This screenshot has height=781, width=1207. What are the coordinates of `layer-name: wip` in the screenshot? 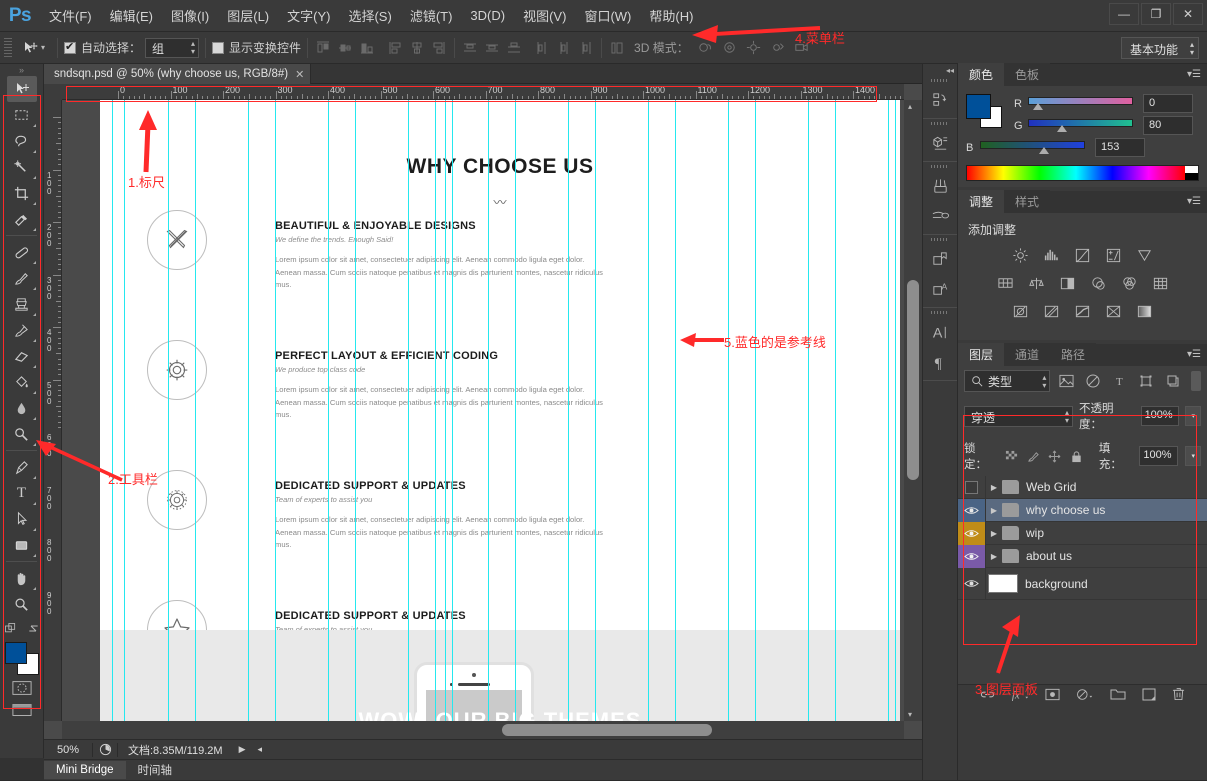 It's located at (1035, 533).